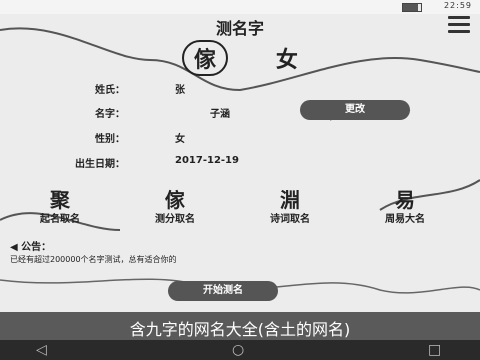  I want to click on score-naming-icon: 傢, so click(175, 200).